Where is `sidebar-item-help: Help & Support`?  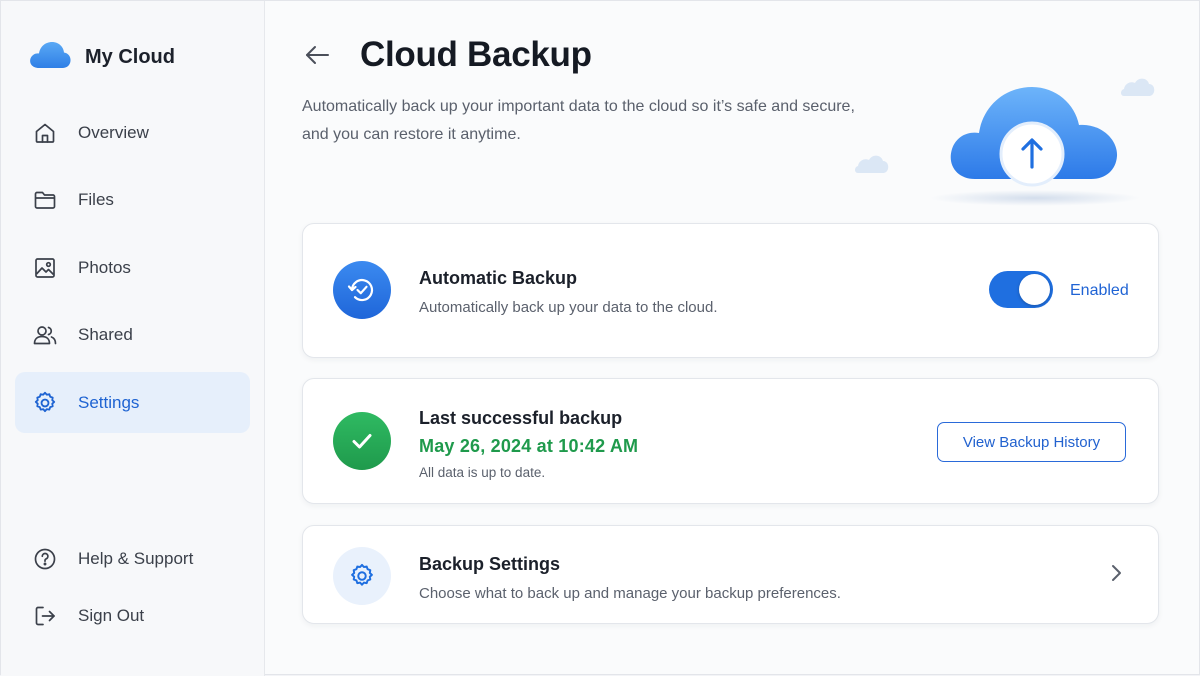 sidebar-item-help: Help & Support is located at coordinates (132, 559).